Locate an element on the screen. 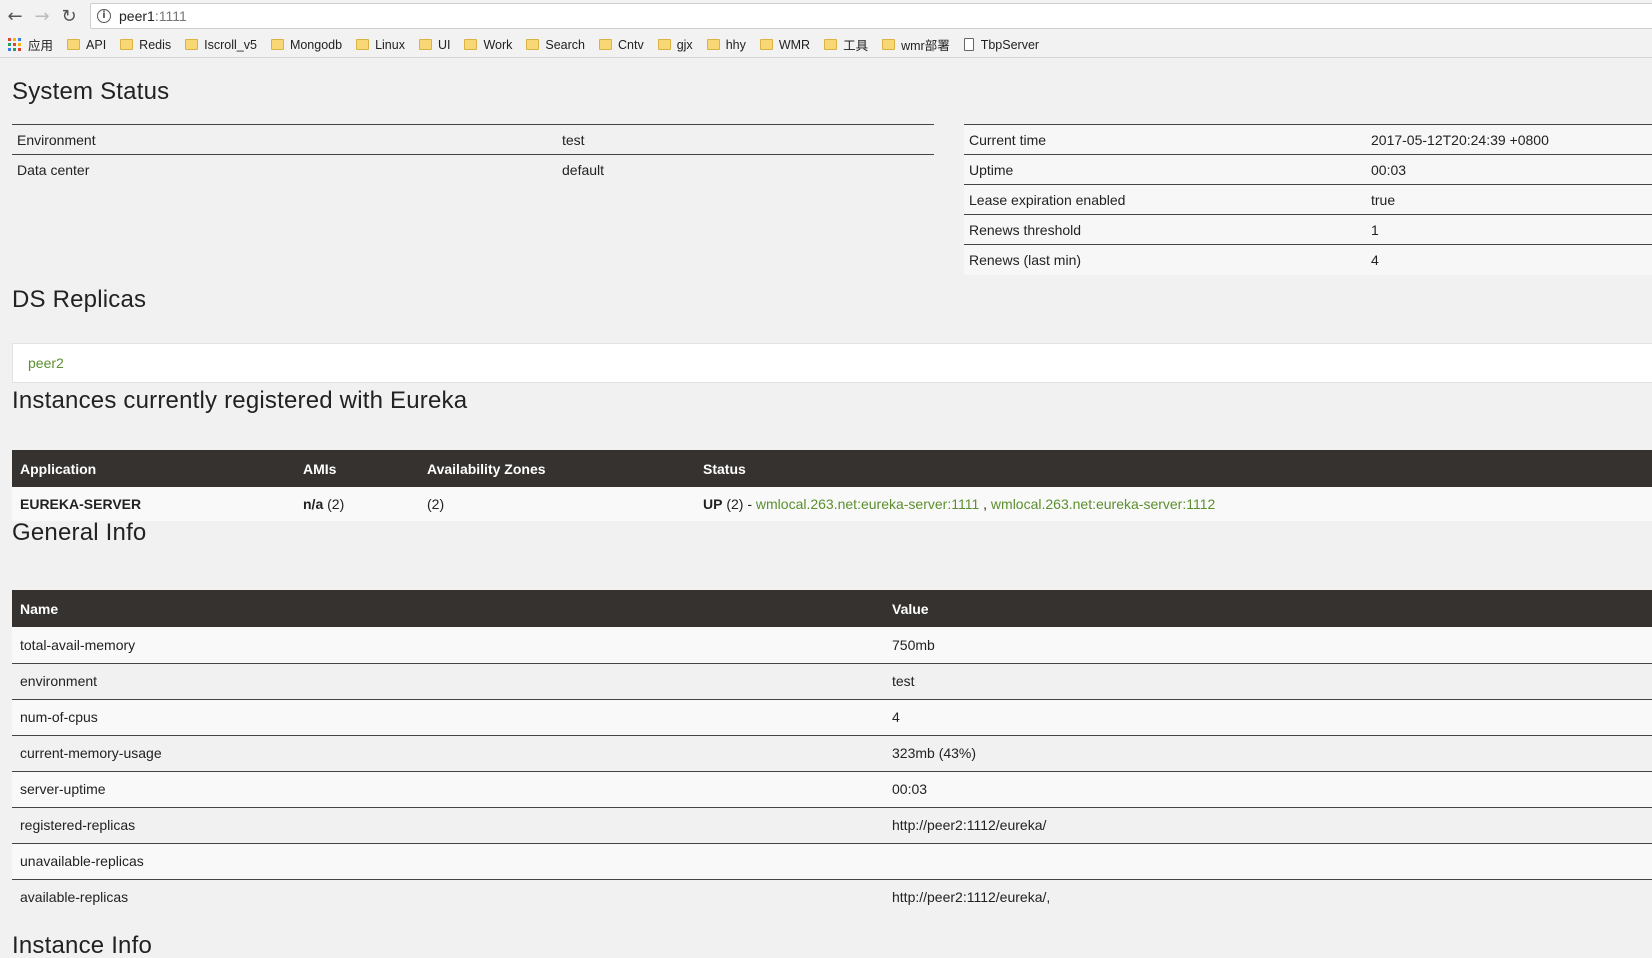  bookmark-label: Linux is located at coordinates (390, 44).